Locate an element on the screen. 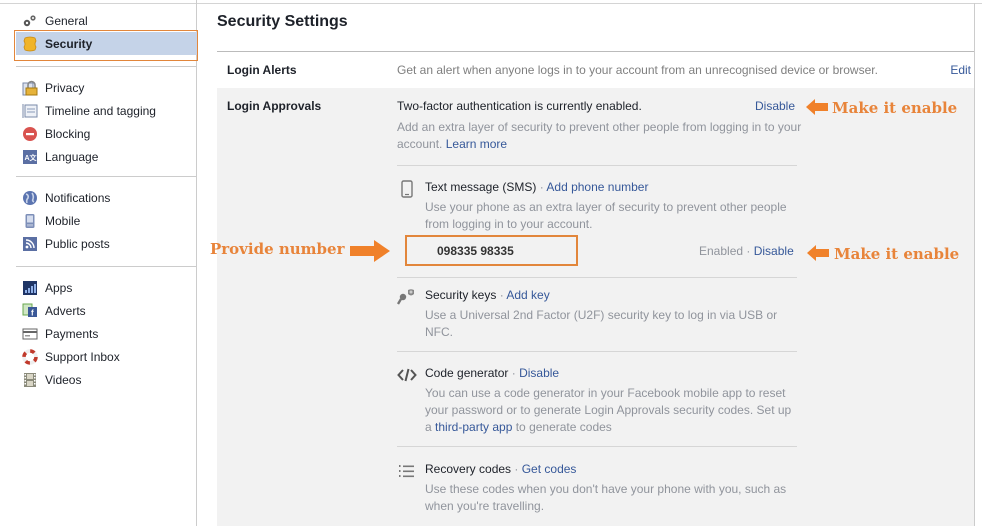  numbered-list-icon is located at coordinates (407, 471).